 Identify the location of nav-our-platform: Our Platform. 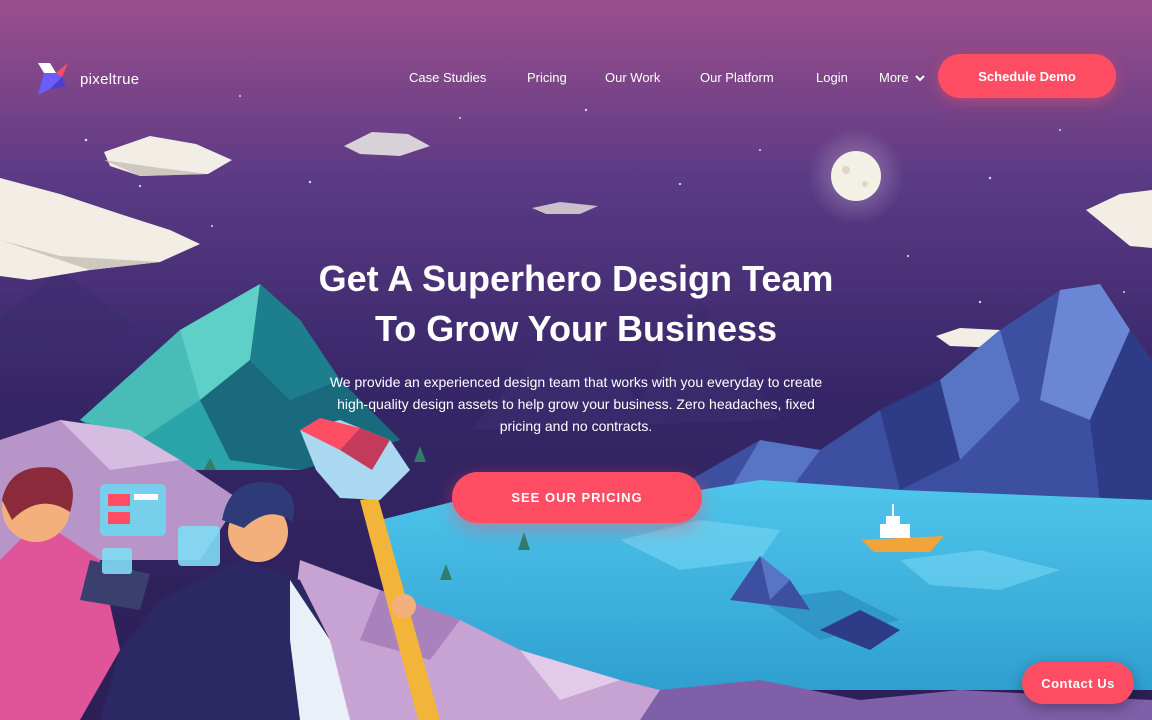
(737, 77).